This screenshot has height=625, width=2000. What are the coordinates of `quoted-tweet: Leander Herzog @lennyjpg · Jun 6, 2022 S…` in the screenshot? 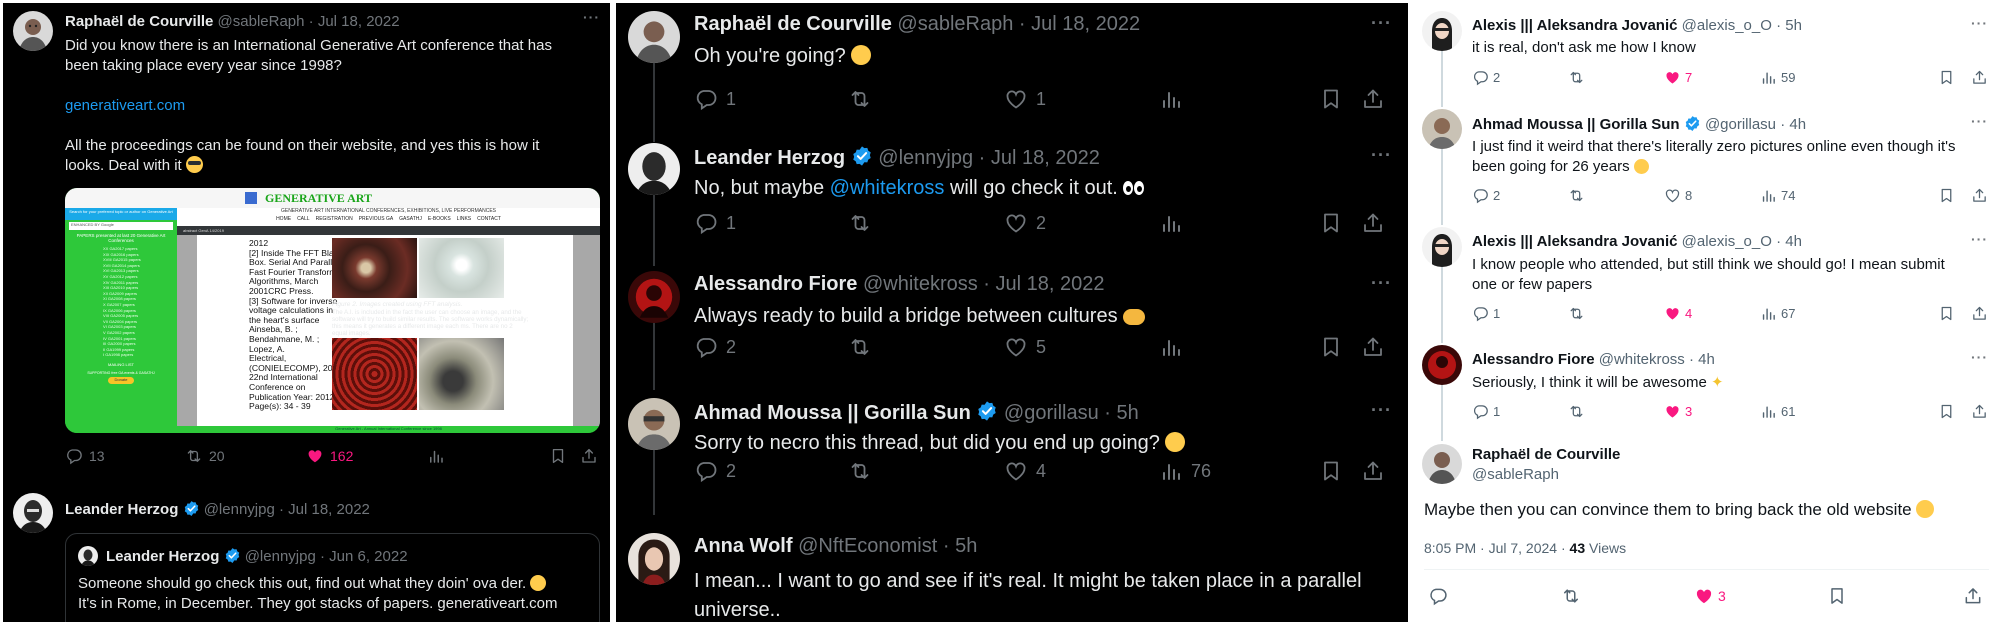 It's located at (332, 577).